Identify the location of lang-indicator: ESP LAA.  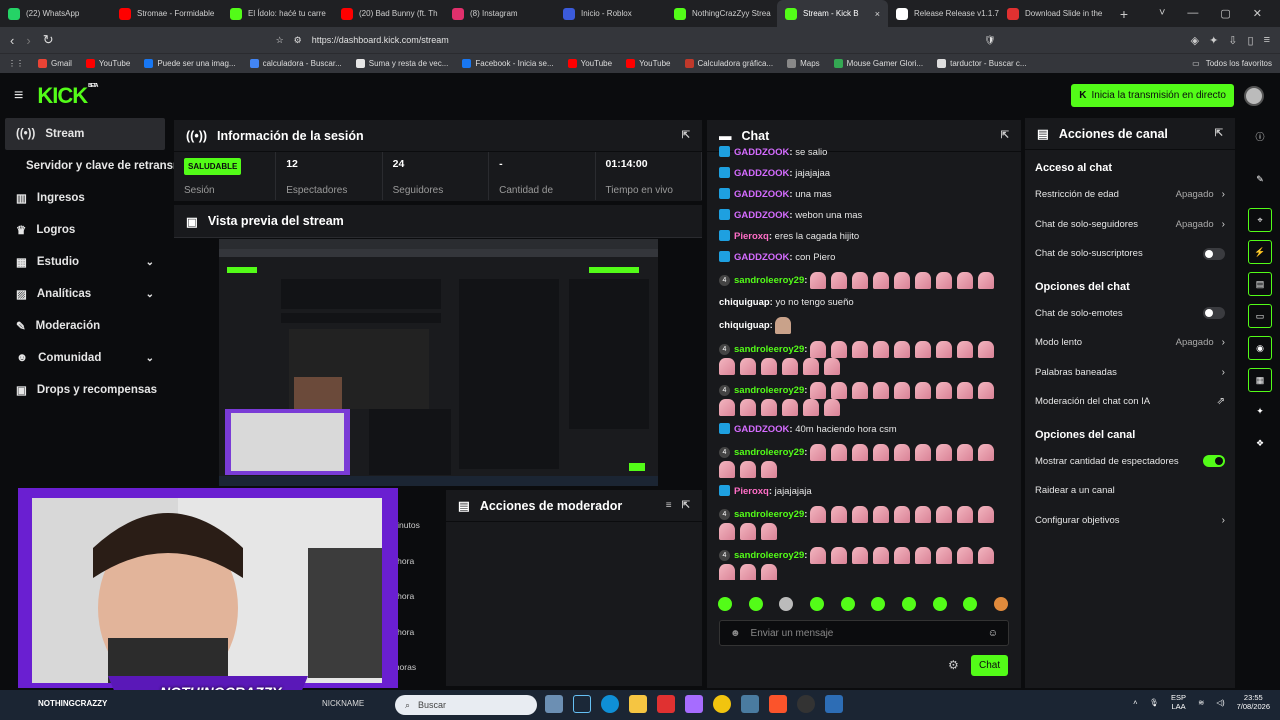
(1178, 702).